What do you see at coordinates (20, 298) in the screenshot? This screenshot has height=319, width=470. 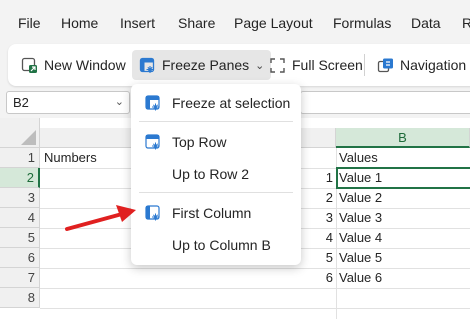 I see `row-header-8: 8` at bounding box center [20, 298].